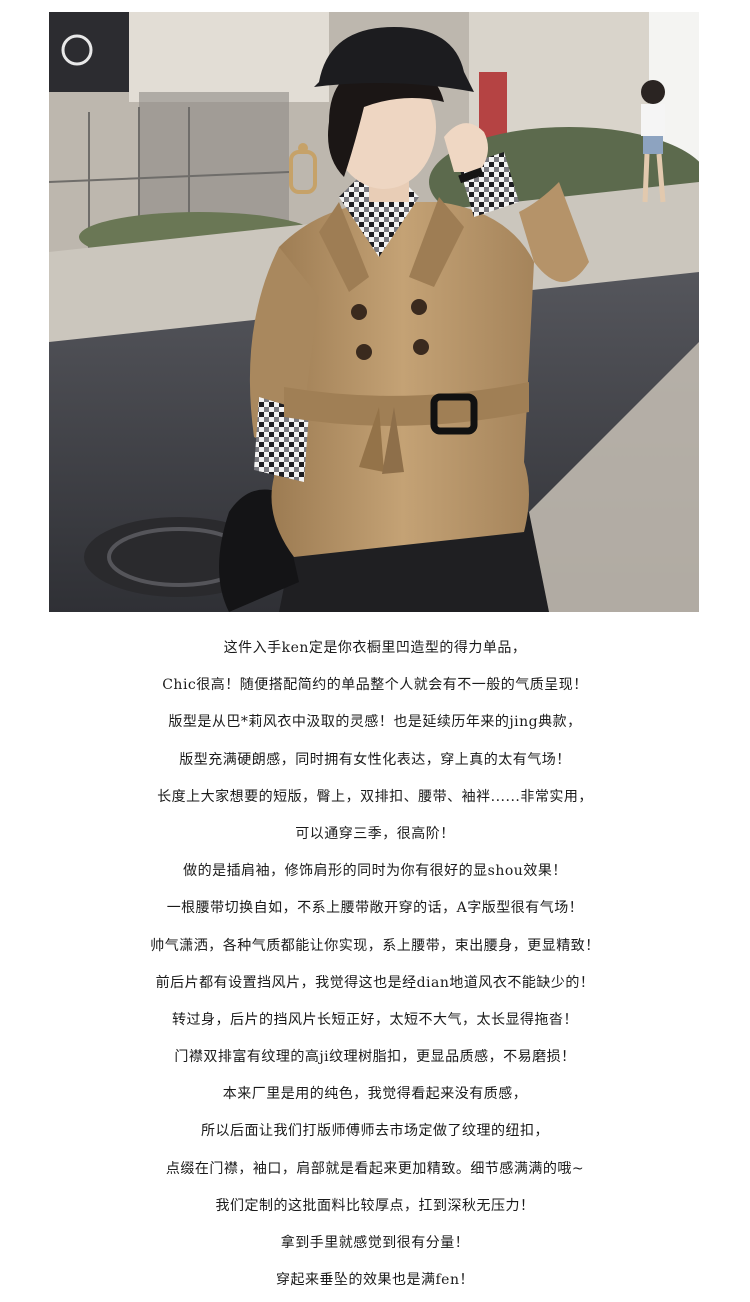  What do you see at coordinates (375, 982) in the screenshot?
I see `description-line: 前后片都有设置挡风片，我觉得这也是经dian地道风衣不能缺少的！` at bounding box center [375, 982].